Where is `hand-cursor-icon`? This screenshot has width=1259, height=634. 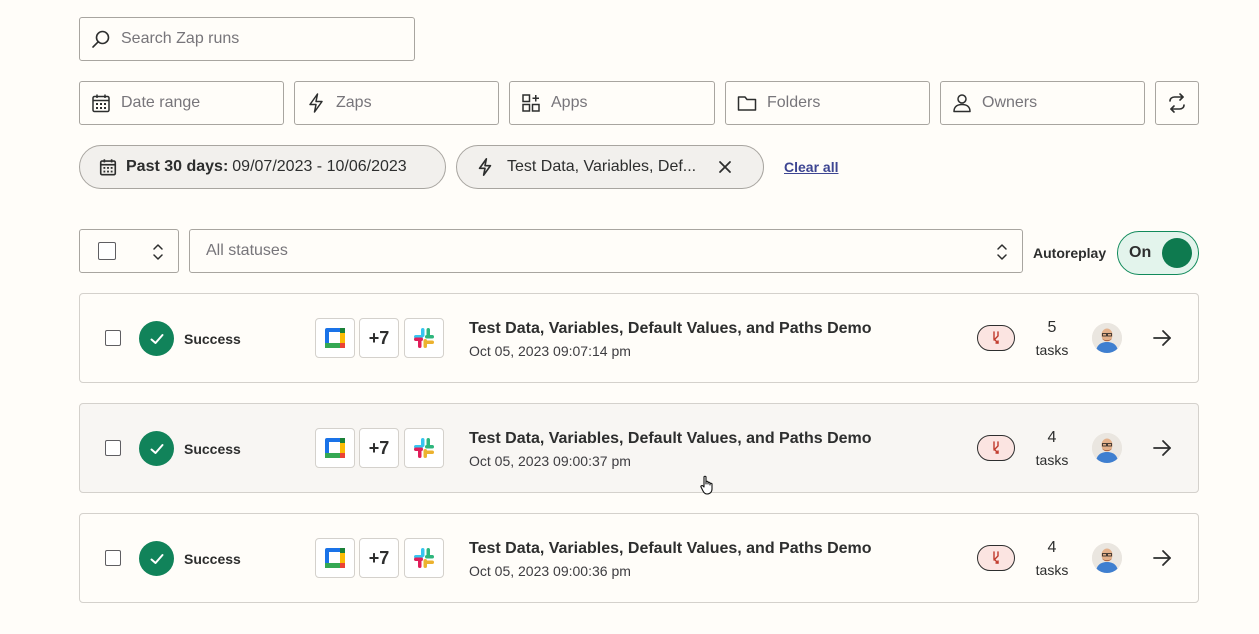 hand-cursor-icon is located at coordinates (707, 485).